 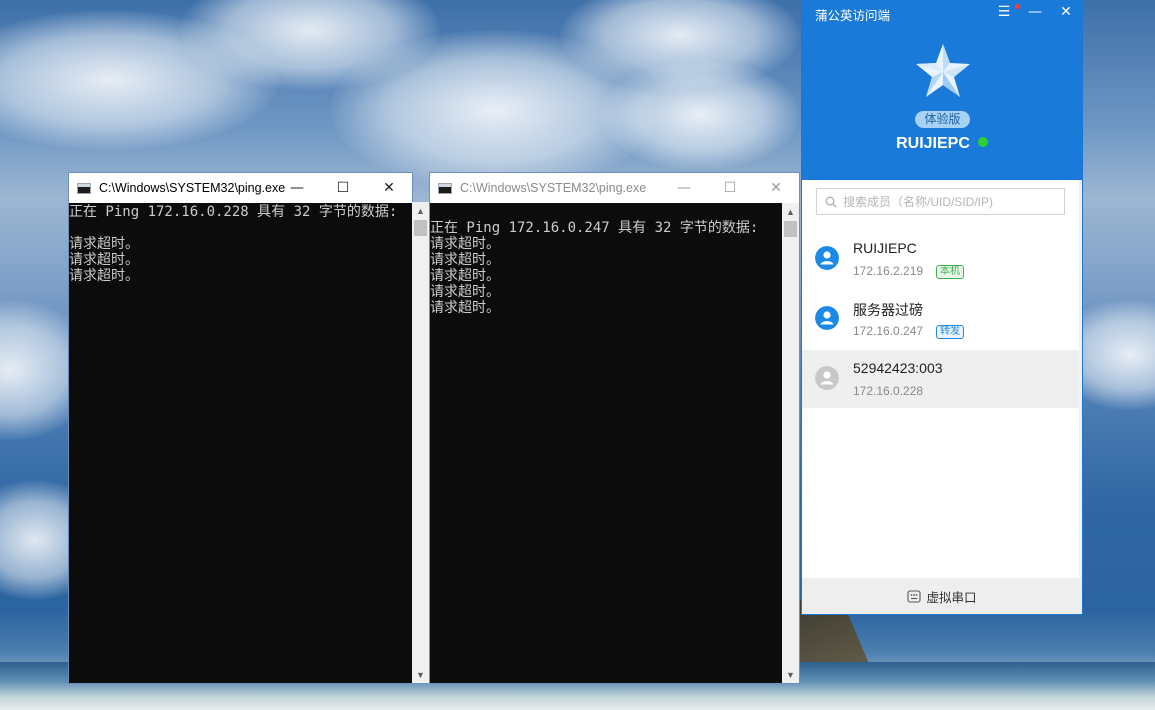 What do you see at coordinates (950, 272) in the screenshot?
I see `self-tag: 本机` at bounding box center [950, 272].